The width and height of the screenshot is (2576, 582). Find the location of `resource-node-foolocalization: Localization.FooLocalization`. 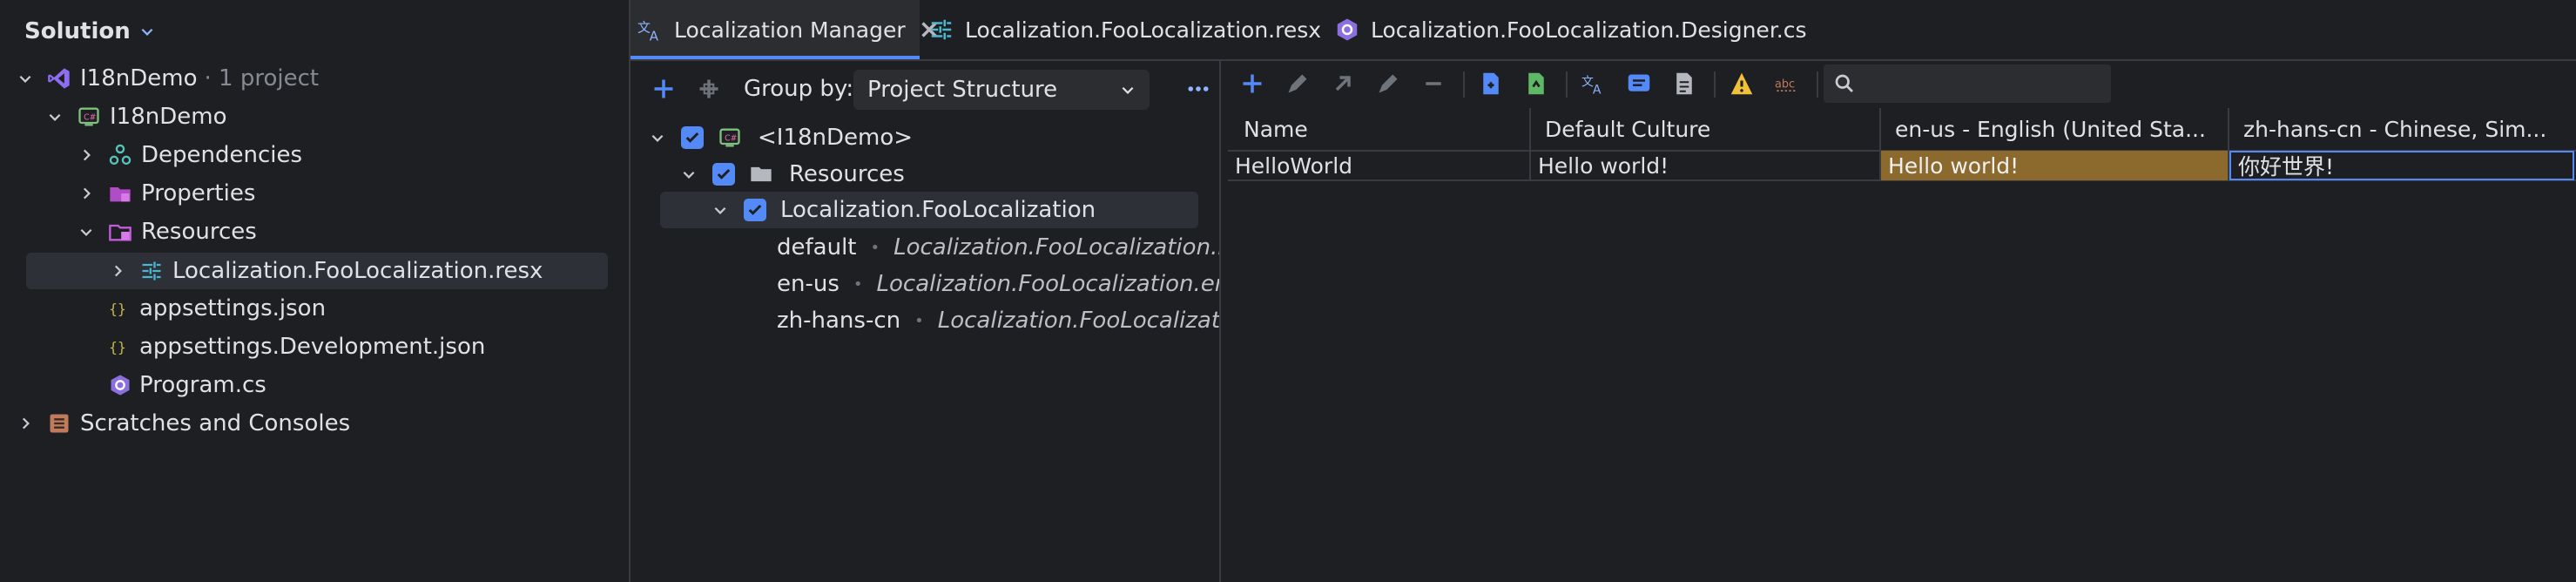

resource-node-foolocalization: Localization.FooLocalization is located at coordinates (901, 210).